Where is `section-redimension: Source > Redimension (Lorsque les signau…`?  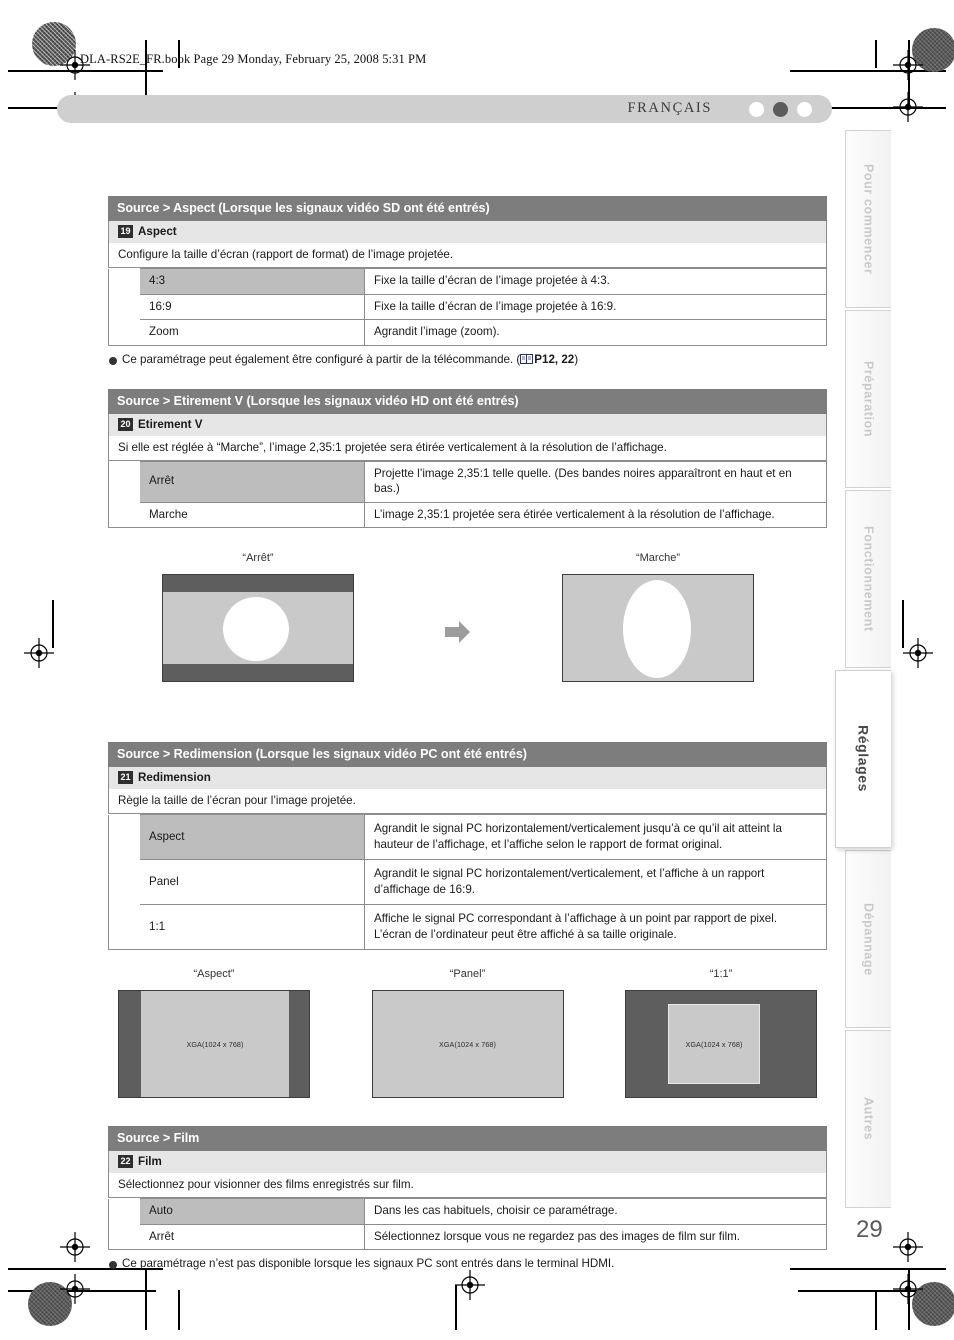
section-redimension: Source > Redimension (Lorsque les signau… is located at coordinates (467, 846).